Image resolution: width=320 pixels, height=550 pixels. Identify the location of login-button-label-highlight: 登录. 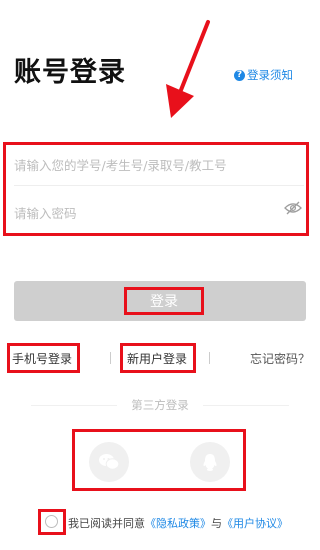
(164, 301).